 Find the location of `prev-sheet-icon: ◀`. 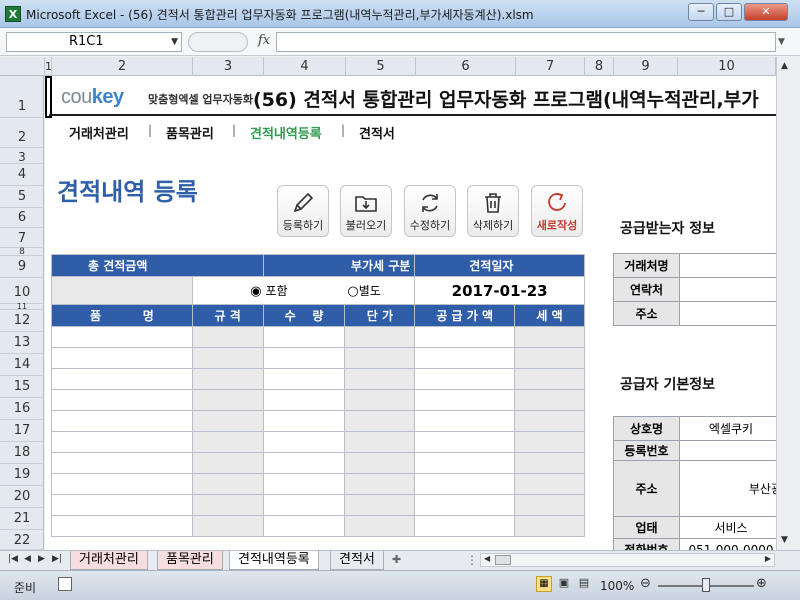

prev-sheet-icon: ◀ is located at coordinates (27, 559).